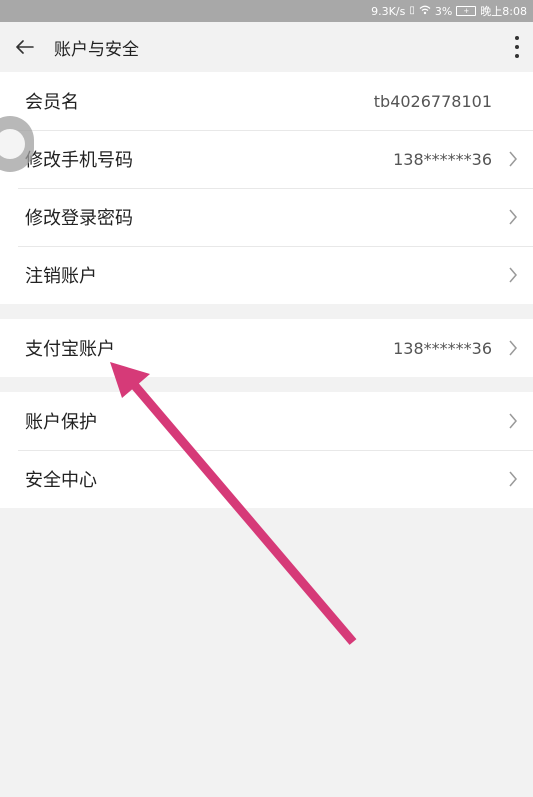  What do you see at coordinates (266, 11) in the screenshot?
I see `status-bar: 9.3K/s ▯ 3% + 晚上8:08` at bounding box center [266, 11].